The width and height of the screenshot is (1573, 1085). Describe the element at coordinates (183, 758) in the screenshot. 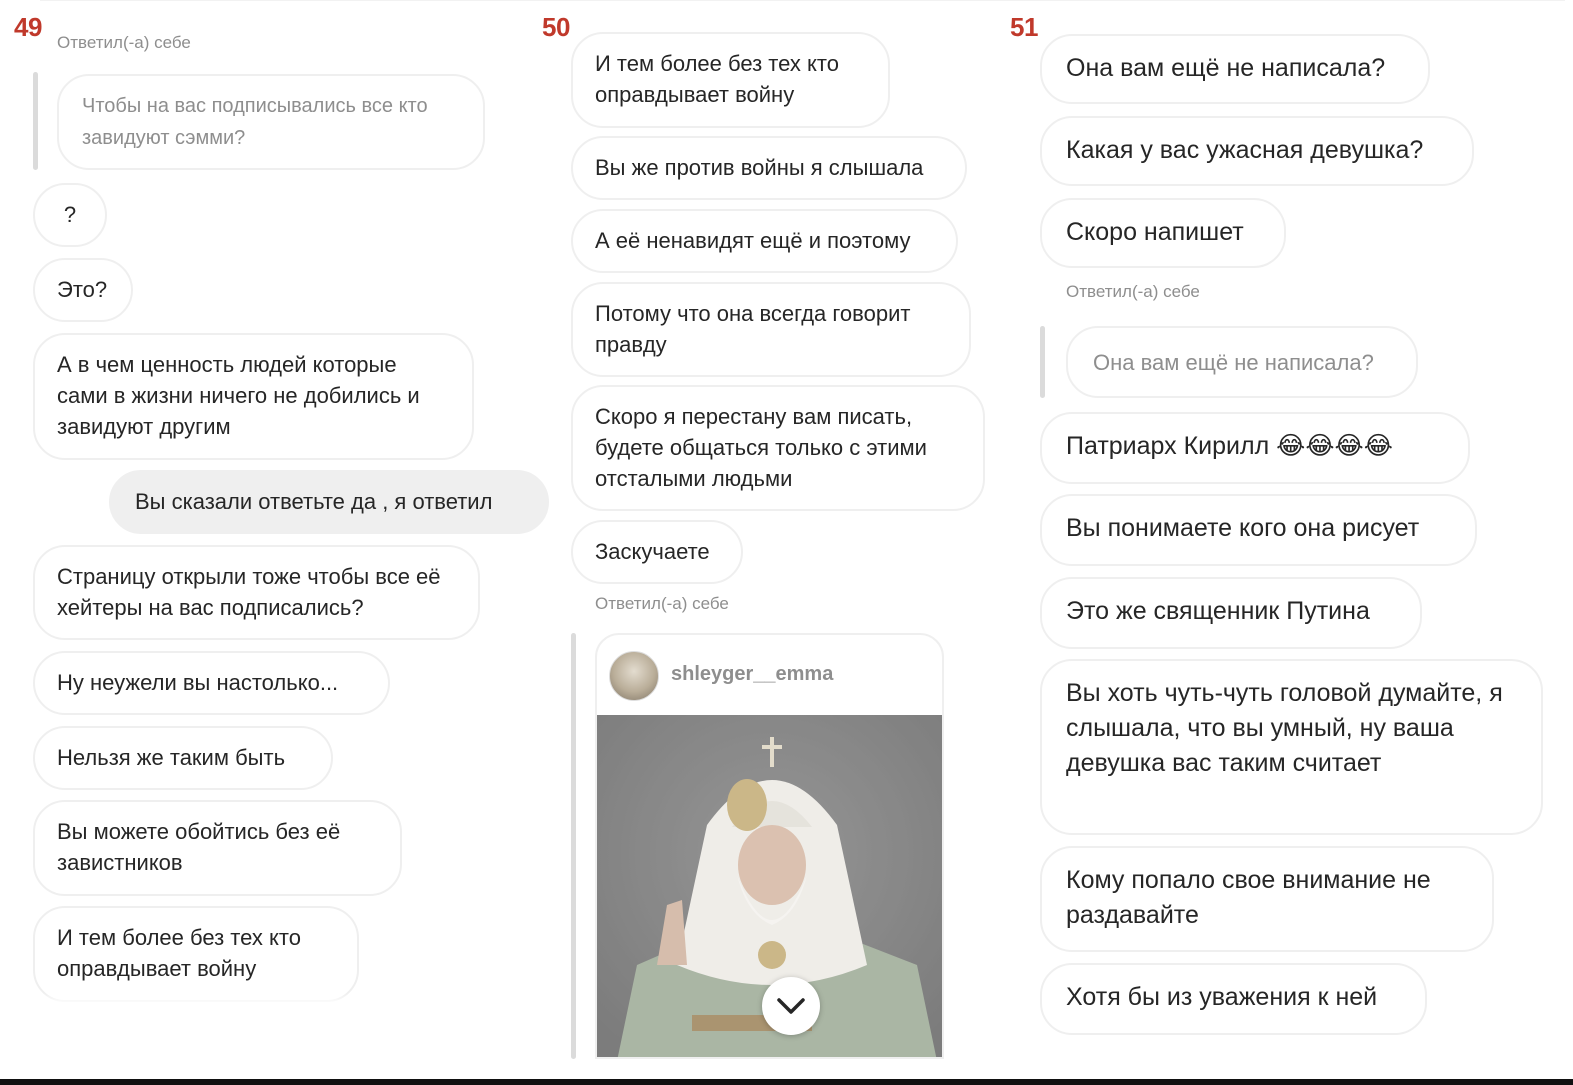

I see `message-bubble: Нельзя же таким быть` at that location.